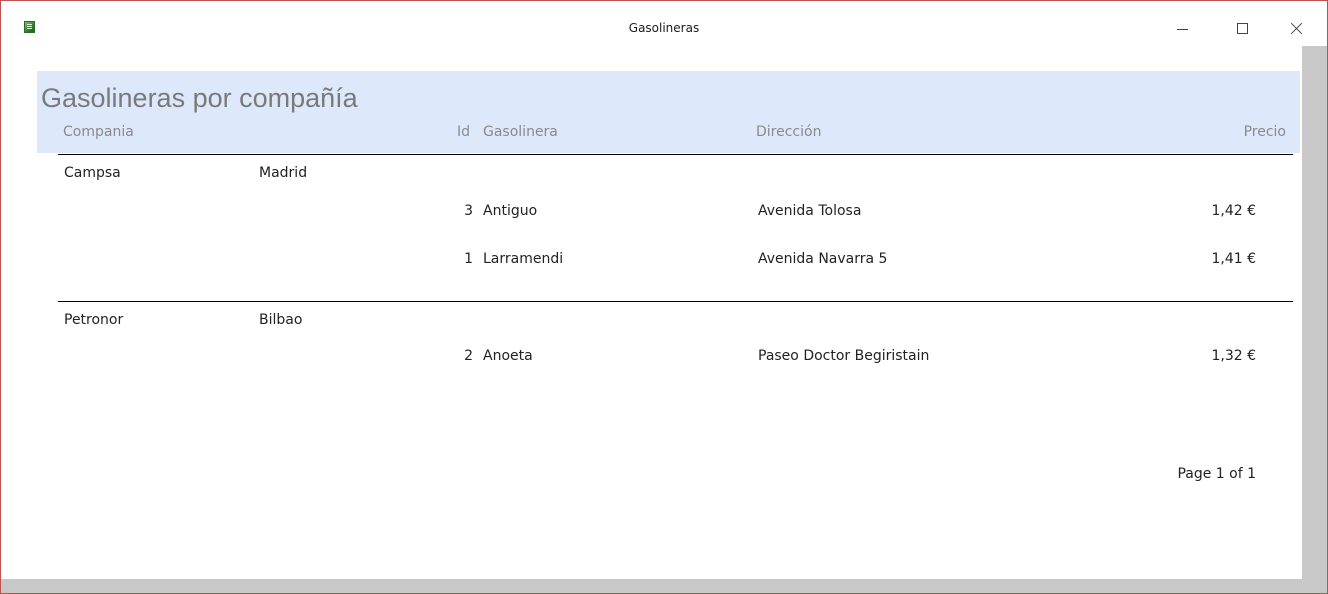  I want to click on title-bar: Gasolineras, so click(664, 23).